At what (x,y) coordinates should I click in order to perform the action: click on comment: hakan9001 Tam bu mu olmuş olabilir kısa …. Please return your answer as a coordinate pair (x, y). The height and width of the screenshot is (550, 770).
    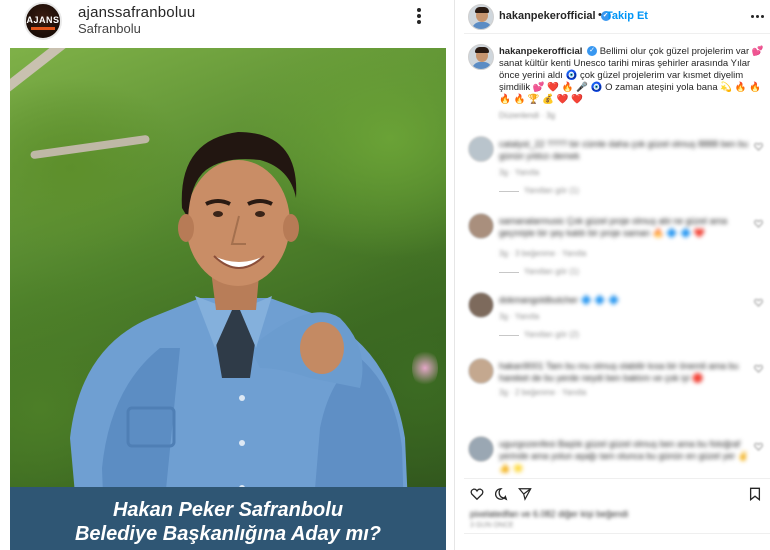
    Looking at the image, I should click on (617, 393).